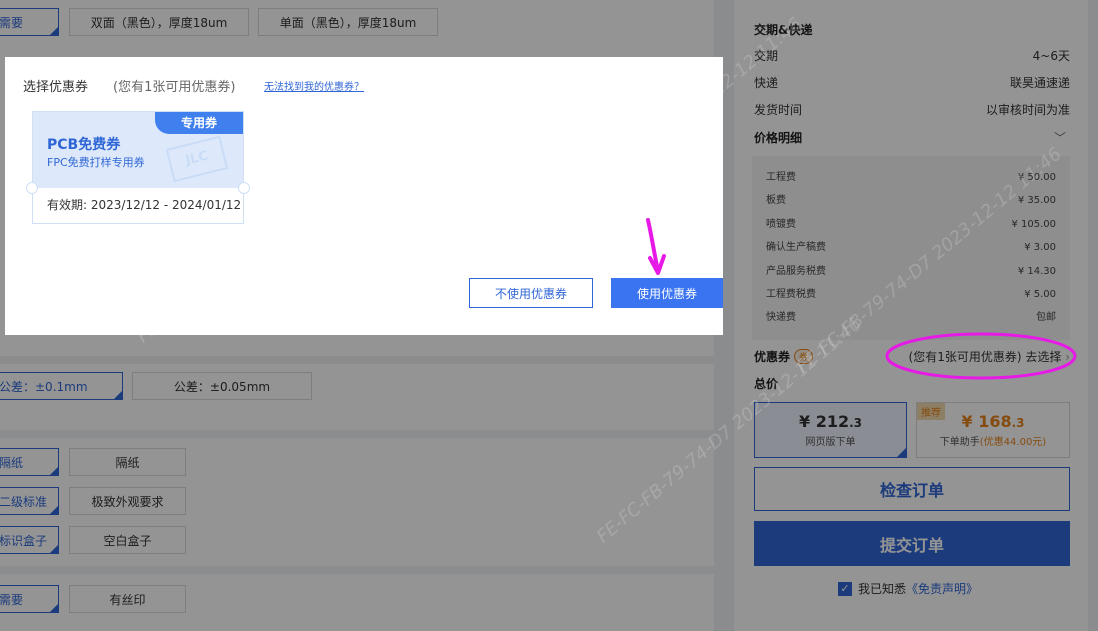 This screenshot has height=631, width=1098. What do you see at coordinates (96, 162) in the screenshot?
I see `coupon-desc: FPC免费打样专用券` at bounding box center [96, 162].